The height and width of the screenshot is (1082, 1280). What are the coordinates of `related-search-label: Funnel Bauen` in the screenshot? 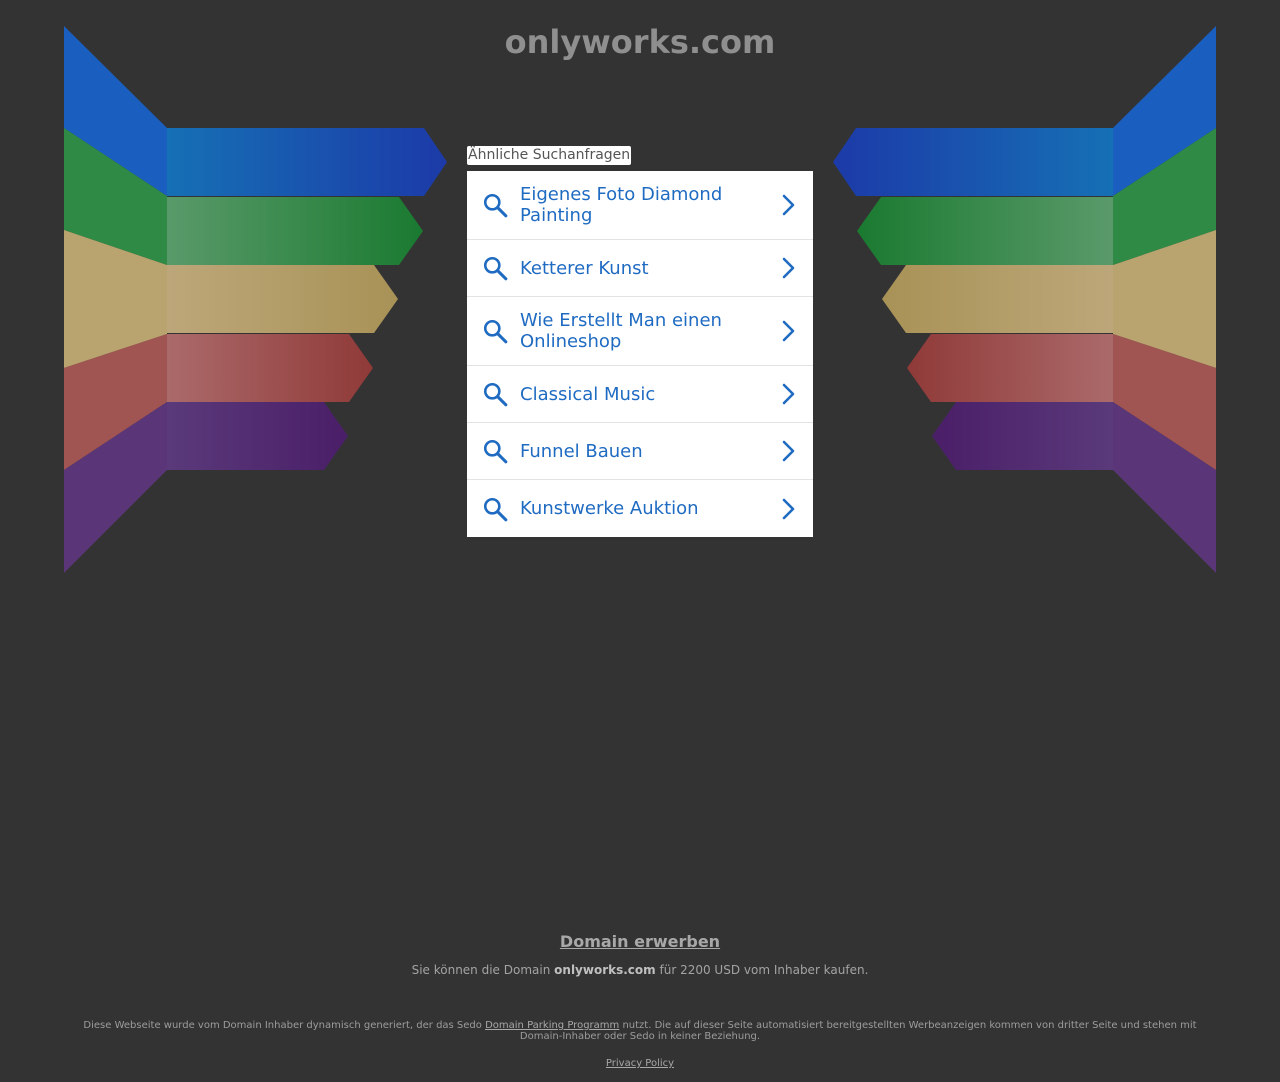 It's located at (581, 451).